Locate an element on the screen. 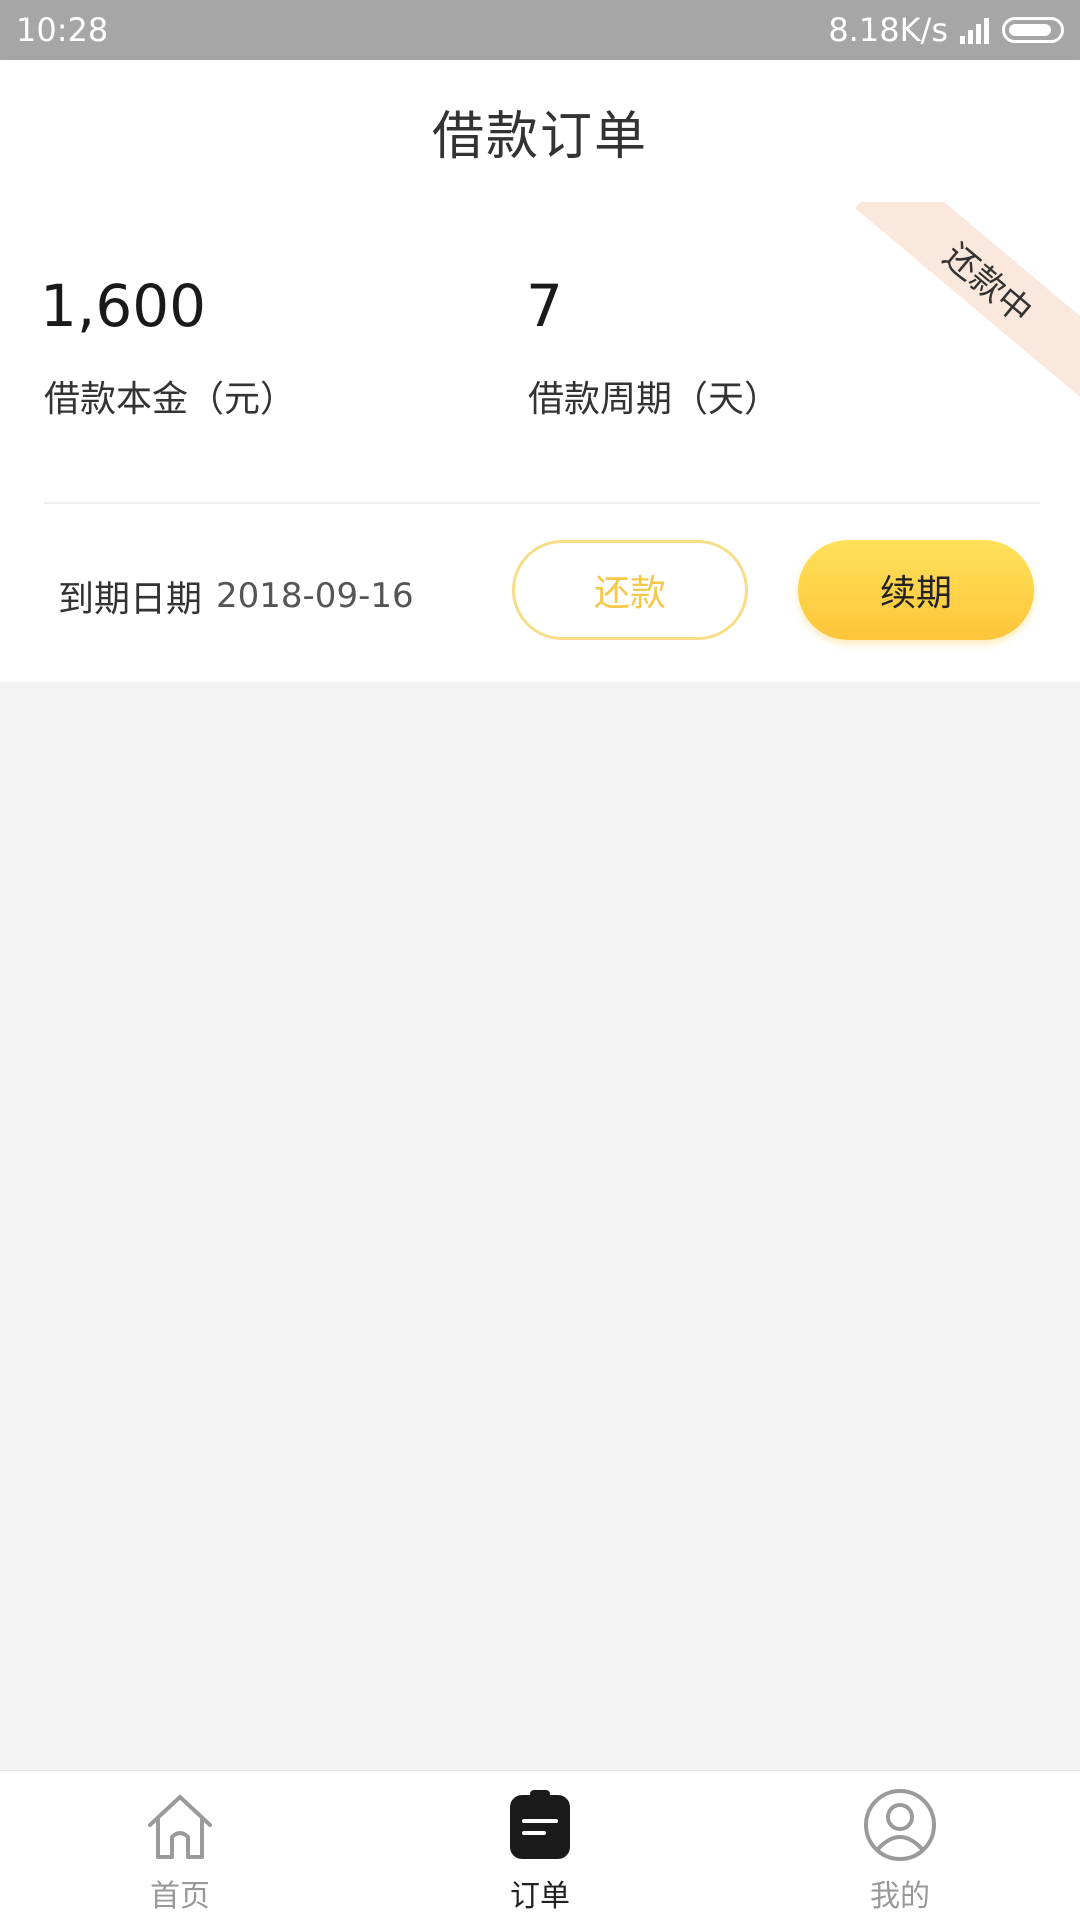 Image resolution: width=1080 pixels, height=1921 pixels. status-right: 8.18K/s is located at coordinates (946, 30).